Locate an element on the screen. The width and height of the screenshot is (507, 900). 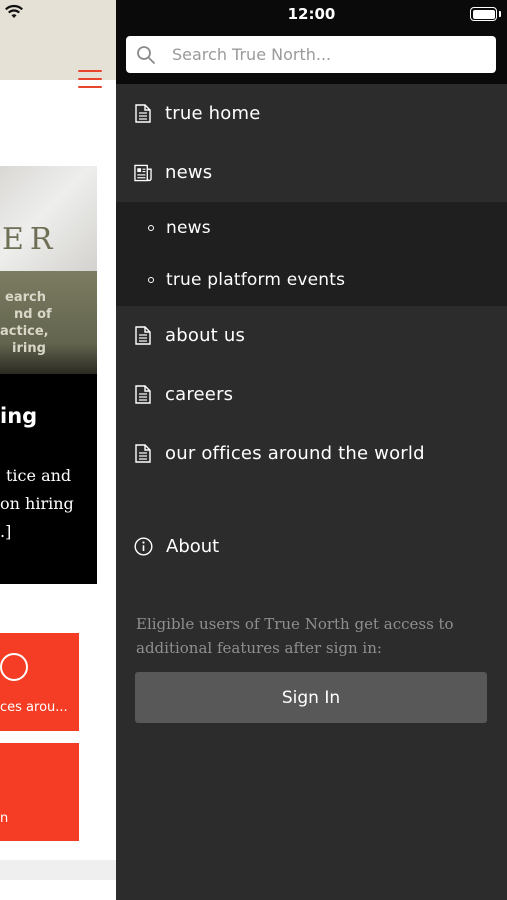
about-menu-item: About is located at coordinates (311, 546).